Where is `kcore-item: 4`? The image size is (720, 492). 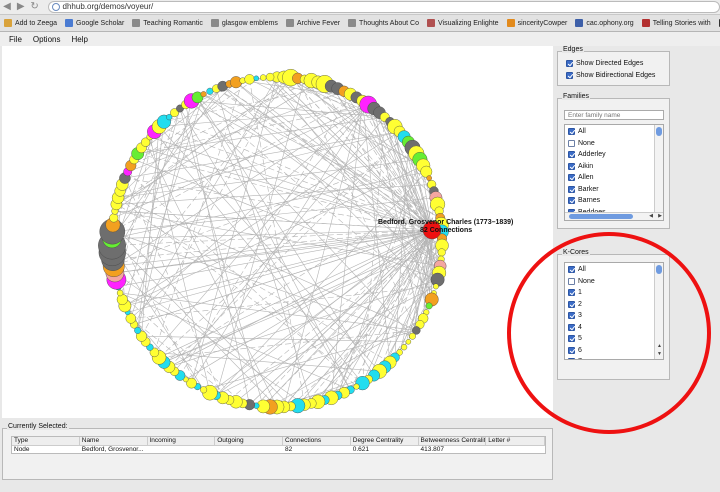
kcore-item: 4 is located at coordinates (581, 328).